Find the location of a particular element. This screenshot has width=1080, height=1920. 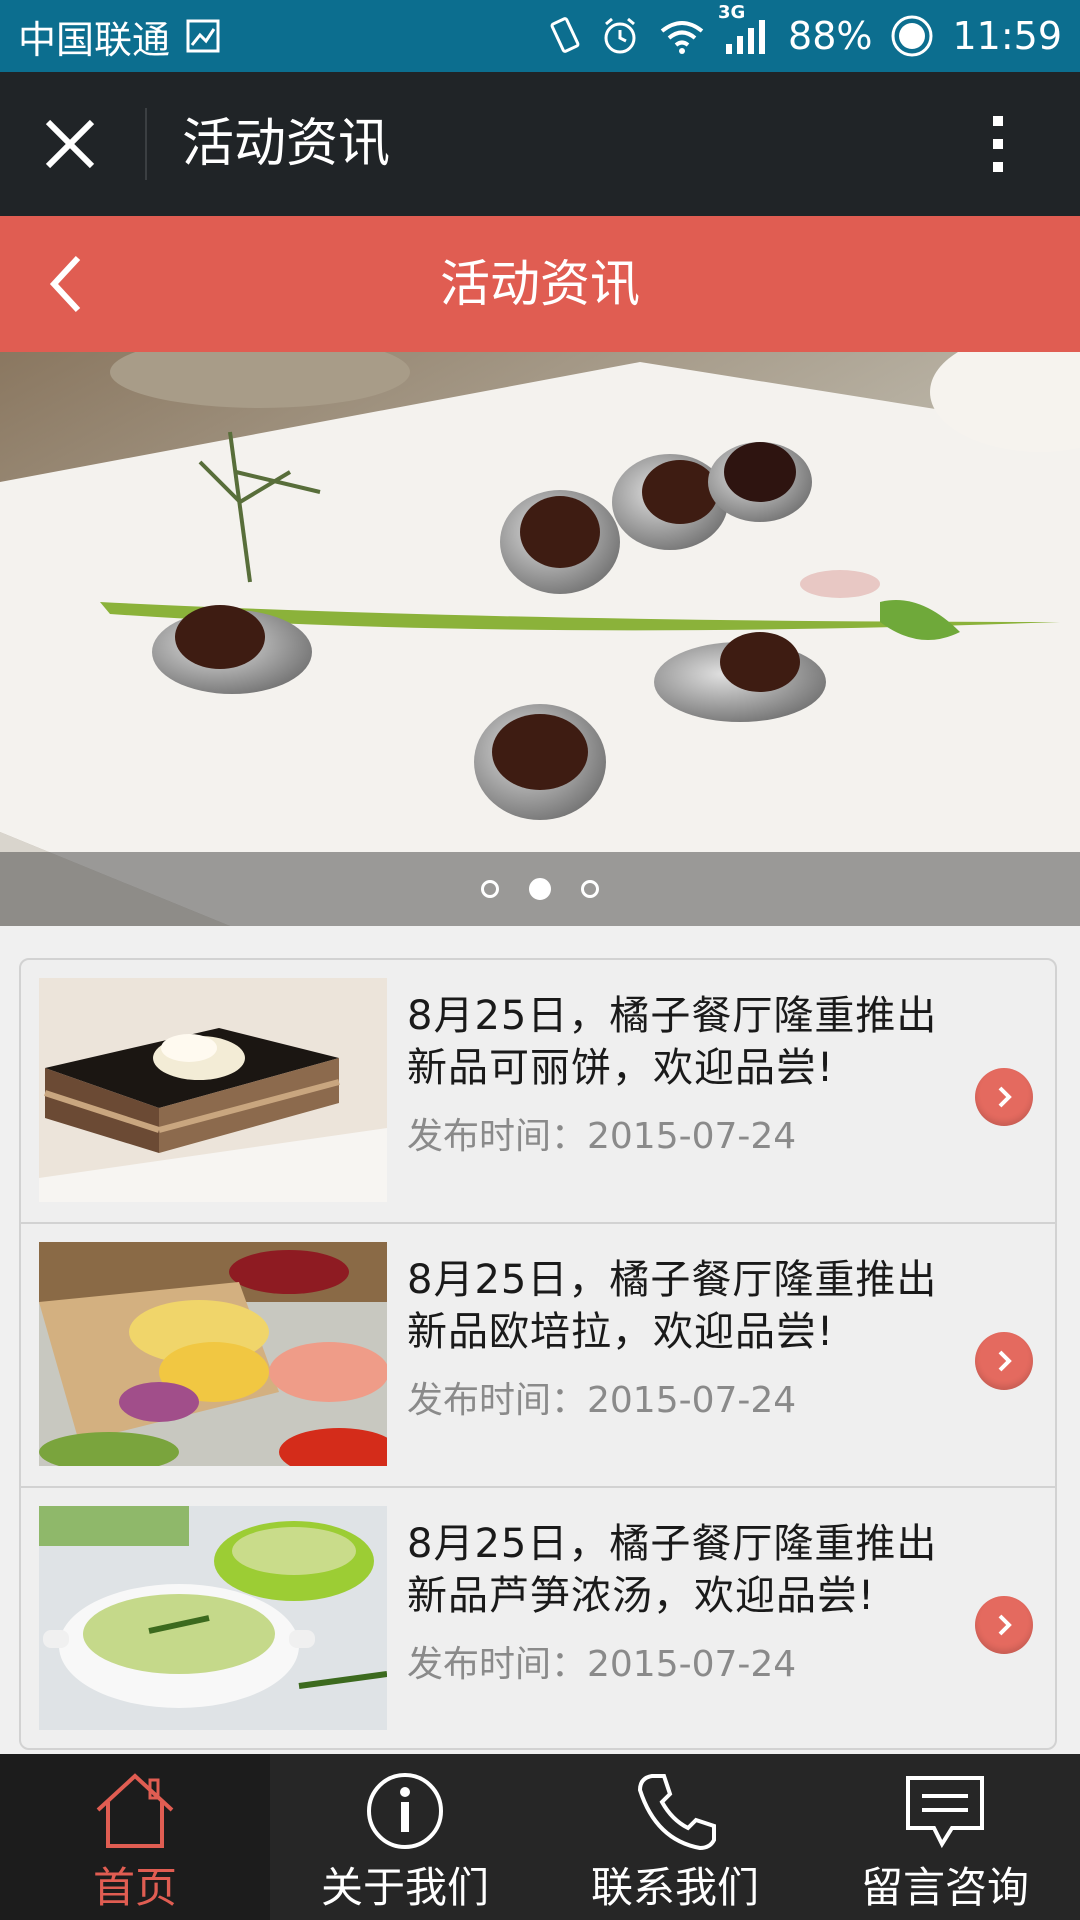

info-icon is located at coordinates (405, 1811).